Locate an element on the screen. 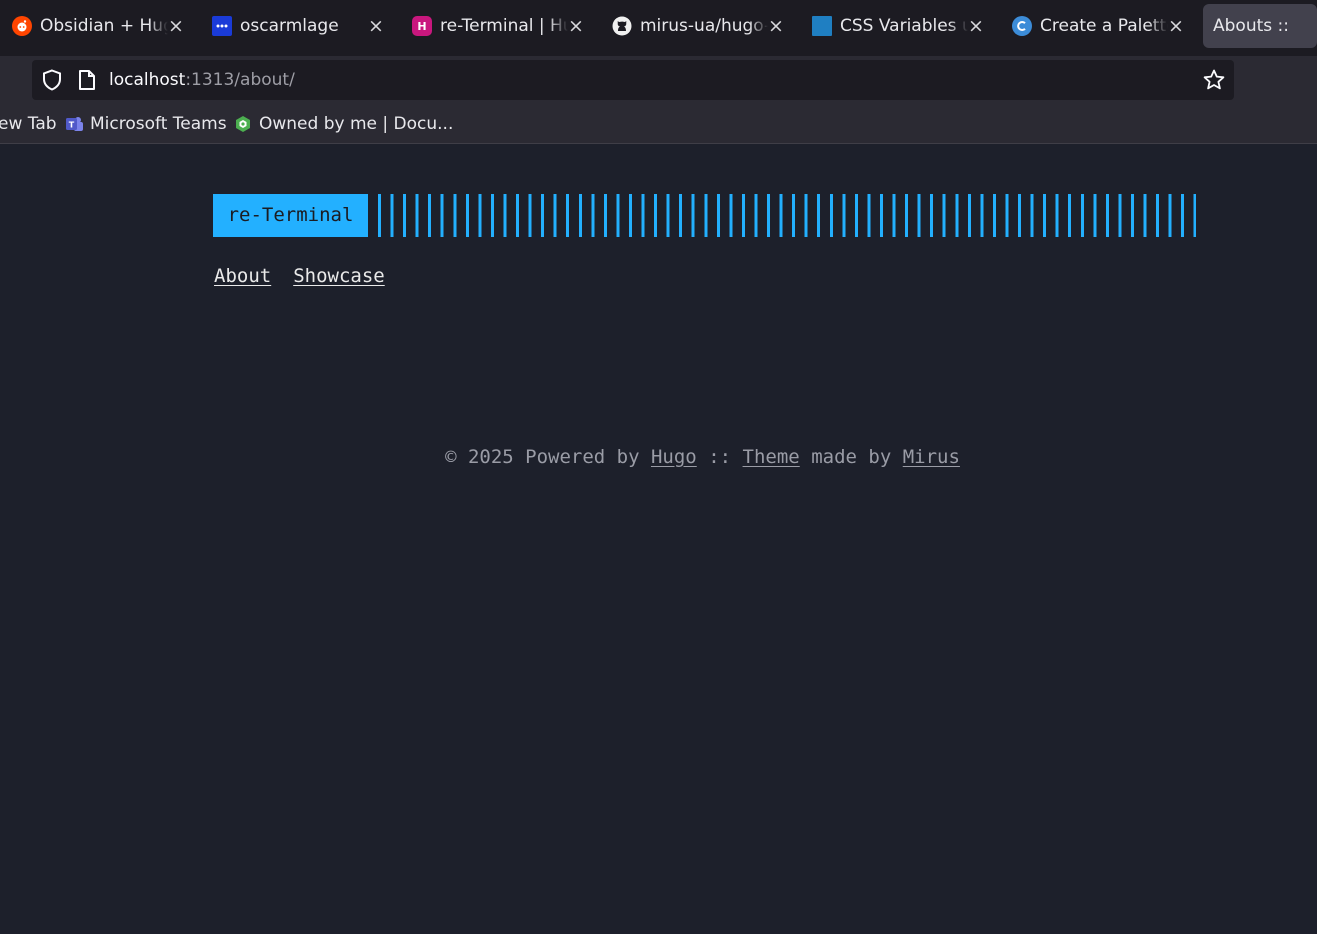 The image size is (1317, 934). tab-obsidian-hugo: Obsidian + Hugo × is located at coordinates (99, 26).